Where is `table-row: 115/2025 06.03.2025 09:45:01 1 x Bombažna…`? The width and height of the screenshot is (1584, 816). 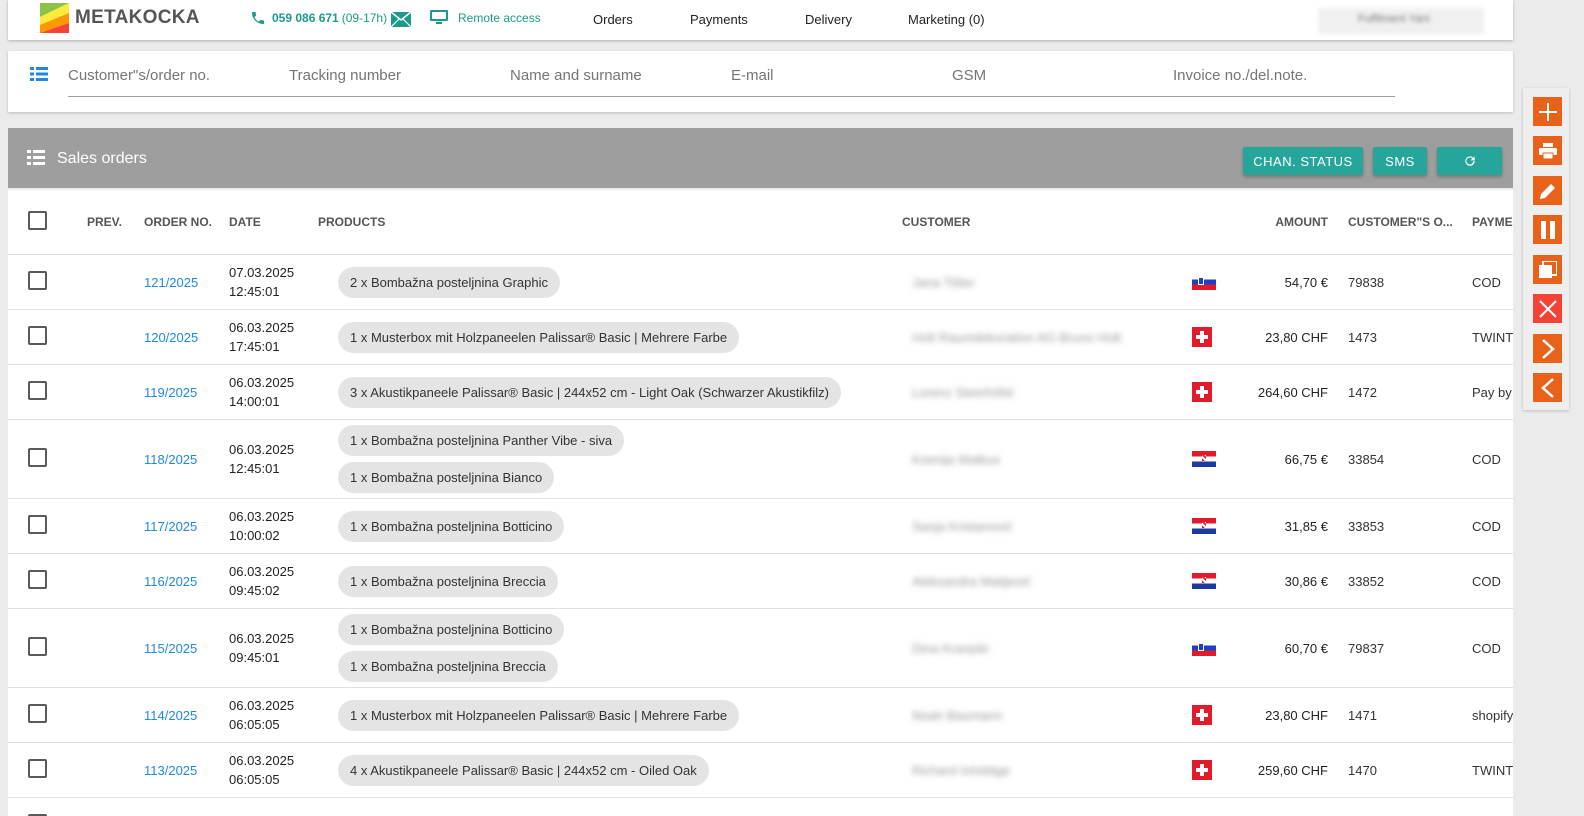
table-row: 115/2025 06.03.2025 09:45:01 1 x Bombažna… is located at coordinates (760, 648).